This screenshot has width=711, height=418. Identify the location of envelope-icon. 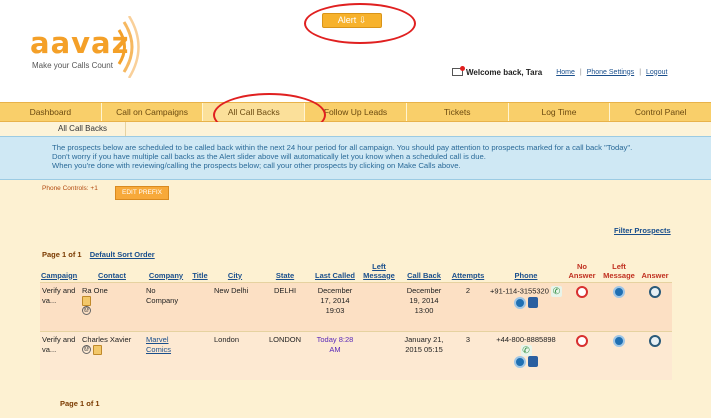
(458, 71).